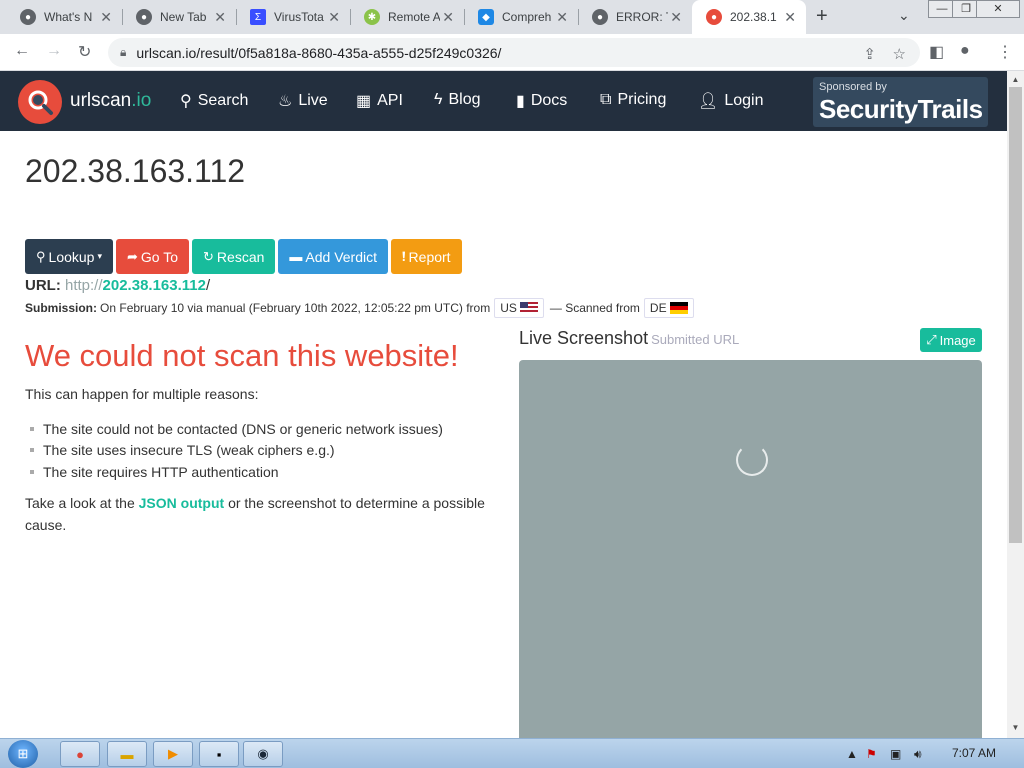 The width and height of the screenshot is (1024, 768). What do you see at coordinates (600, 17) in the screenshot?
I see `globe-icon: ●` at bounding box center [600, 17].